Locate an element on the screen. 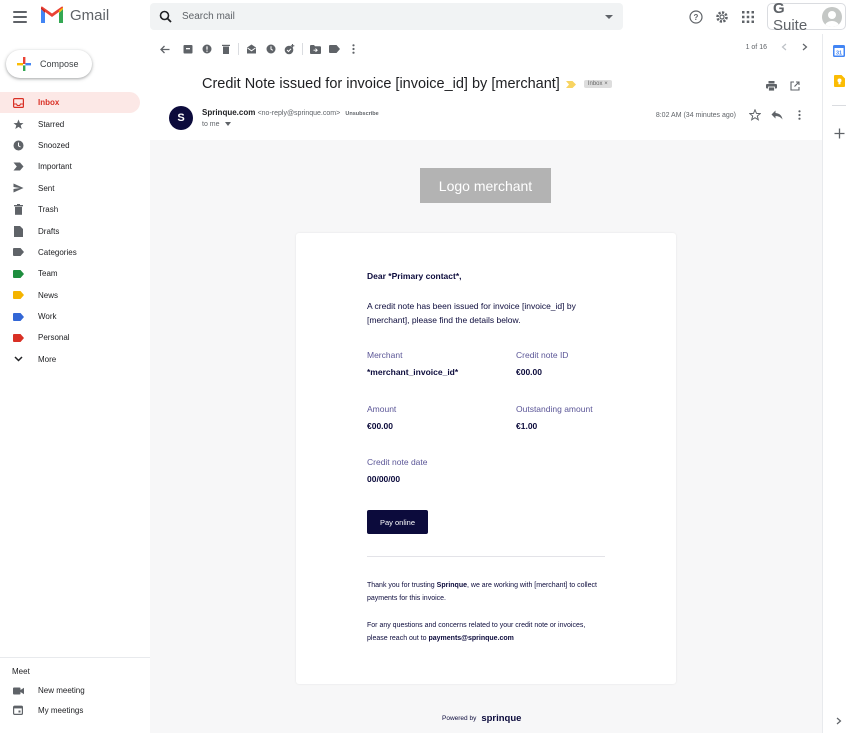  video-icon is located at coordinates (18, 691).